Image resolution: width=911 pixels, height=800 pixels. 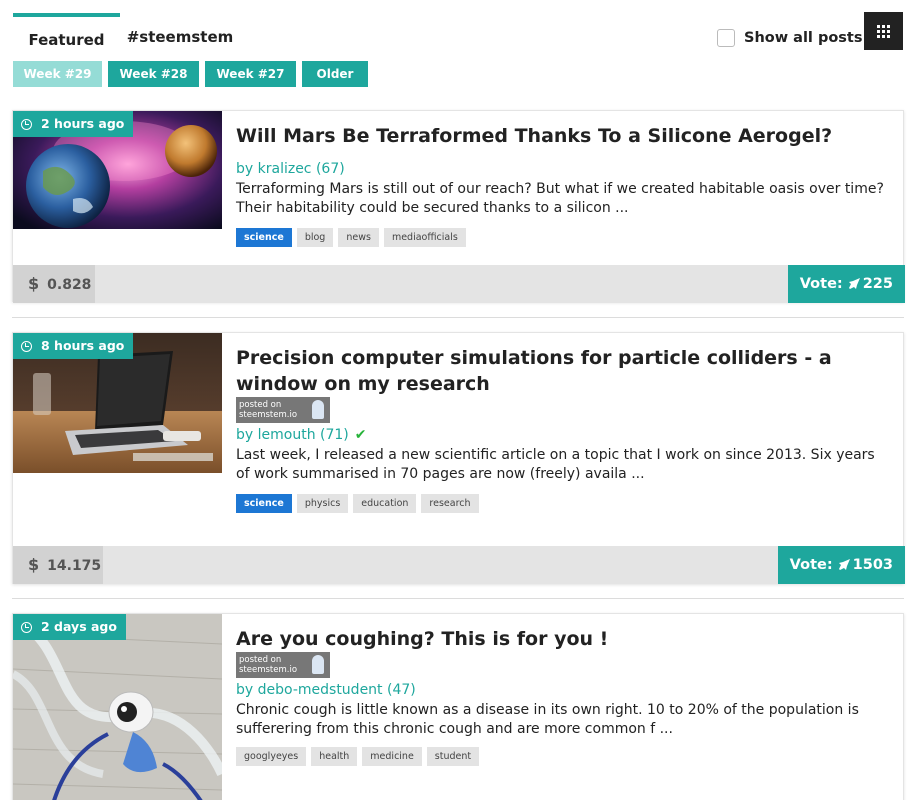 I want to click on payout-amount: $0.828, so click(x=54, y=284).